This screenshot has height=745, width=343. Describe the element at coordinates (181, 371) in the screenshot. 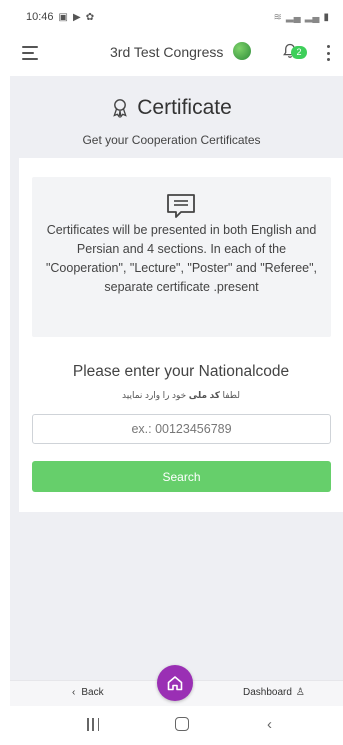

I see `nationalcode-prompt: Please enter your Nationalcode` at that location.